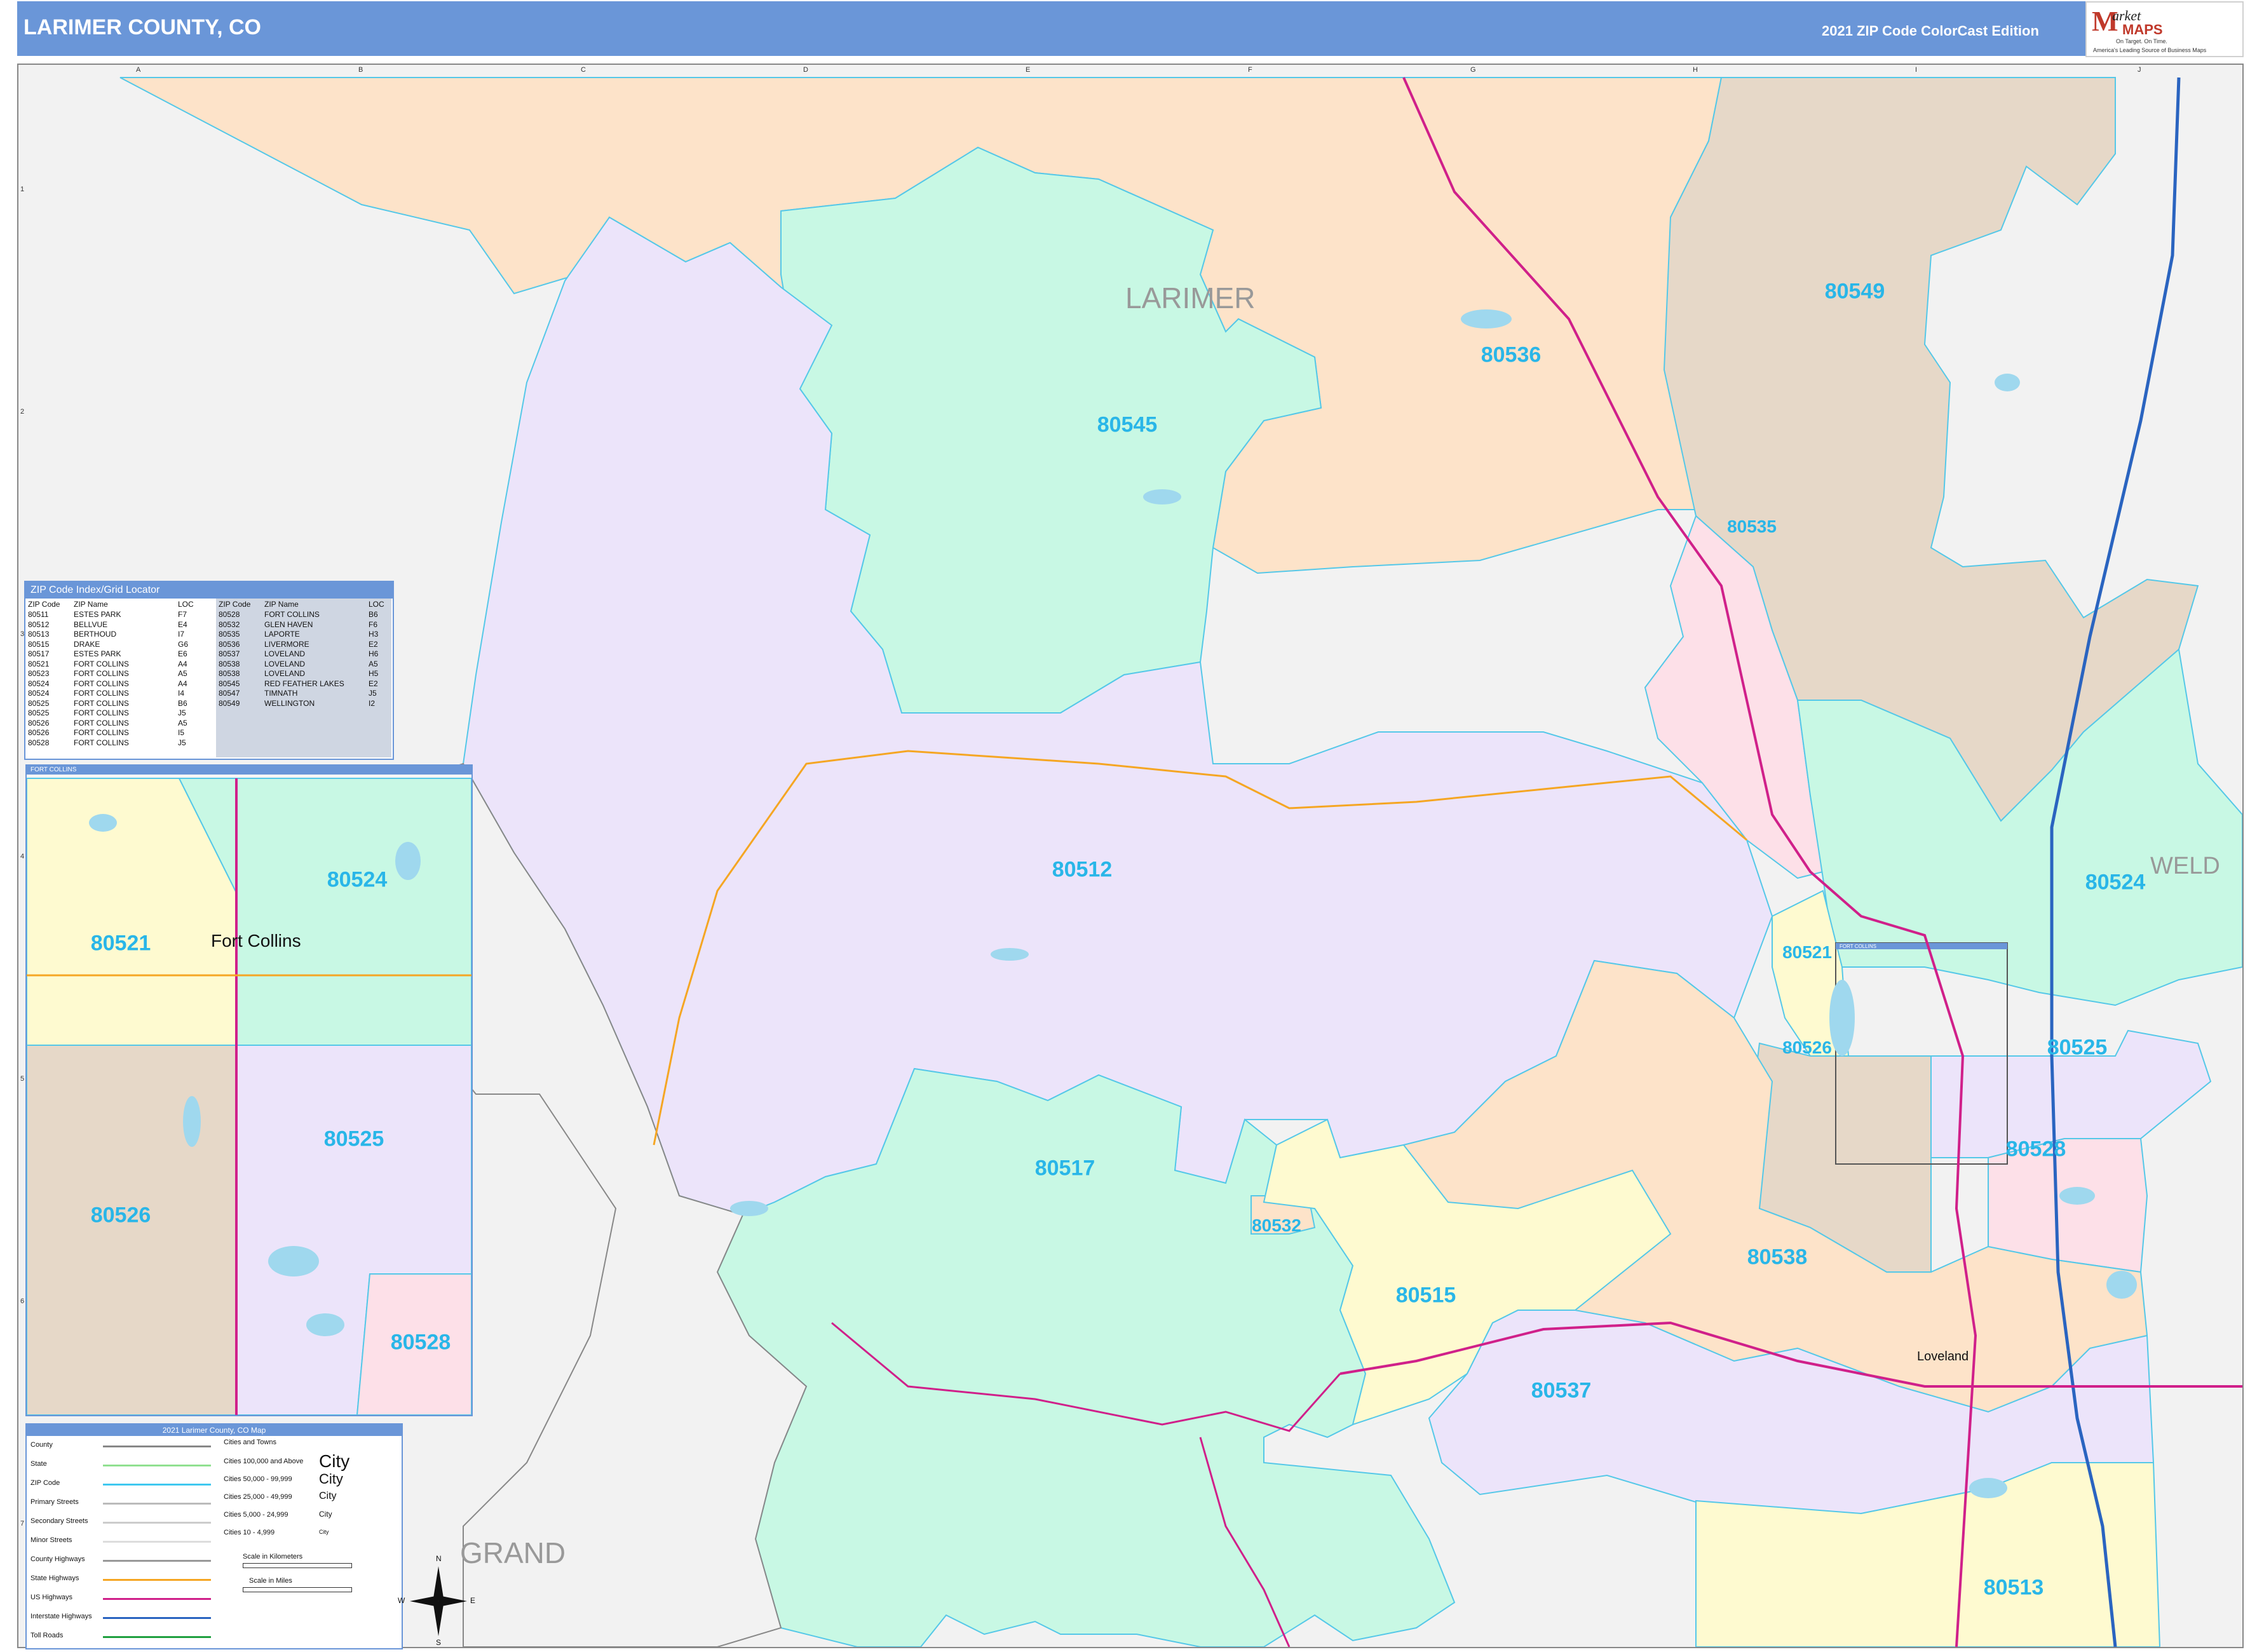  What do you see at coordinates (374, 654) in the screenshot?
I see `zip-index-cell: H6` at bounding box center [374, 654].